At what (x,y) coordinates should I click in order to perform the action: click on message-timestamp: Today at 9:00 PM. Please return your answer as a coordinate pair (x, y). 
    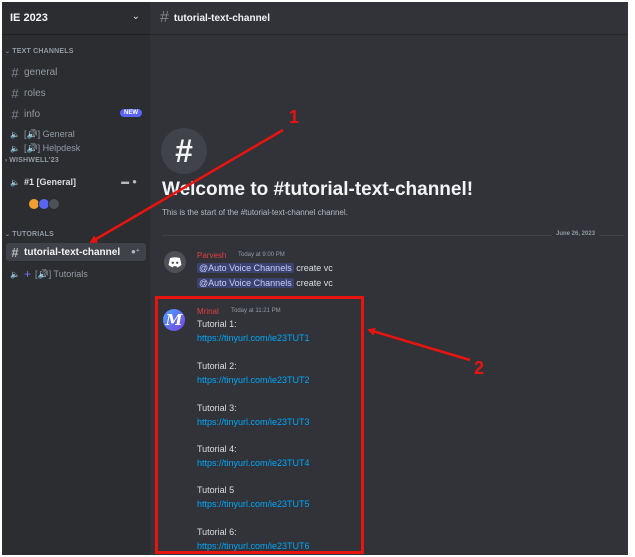
    Looking at the image, I should click on (261, 255).